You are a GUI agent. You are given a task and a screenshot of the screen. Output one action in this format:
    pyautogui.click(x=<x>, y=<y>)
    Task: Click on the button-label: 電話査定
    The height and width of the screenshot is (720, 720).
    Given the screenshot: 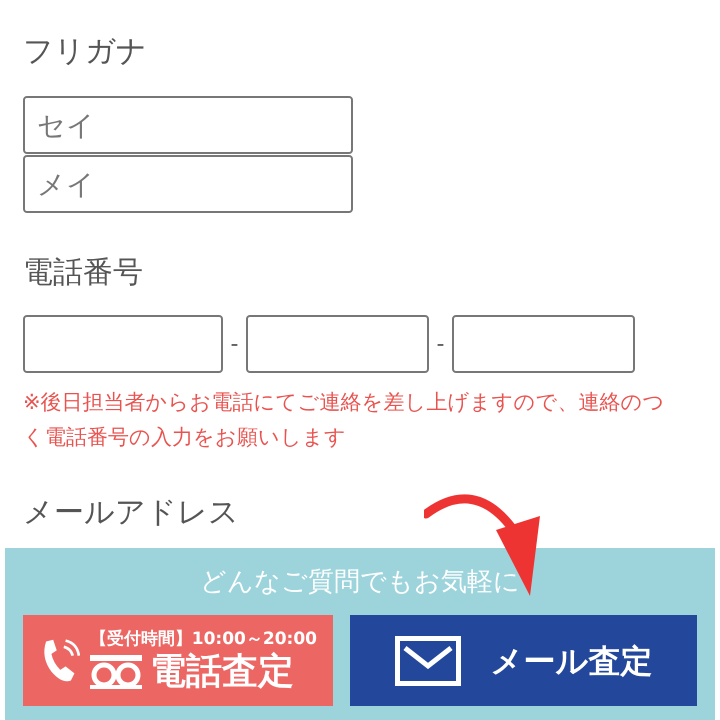 What is the action you would take?
    pyautogui.click(x=222, y=672)
    